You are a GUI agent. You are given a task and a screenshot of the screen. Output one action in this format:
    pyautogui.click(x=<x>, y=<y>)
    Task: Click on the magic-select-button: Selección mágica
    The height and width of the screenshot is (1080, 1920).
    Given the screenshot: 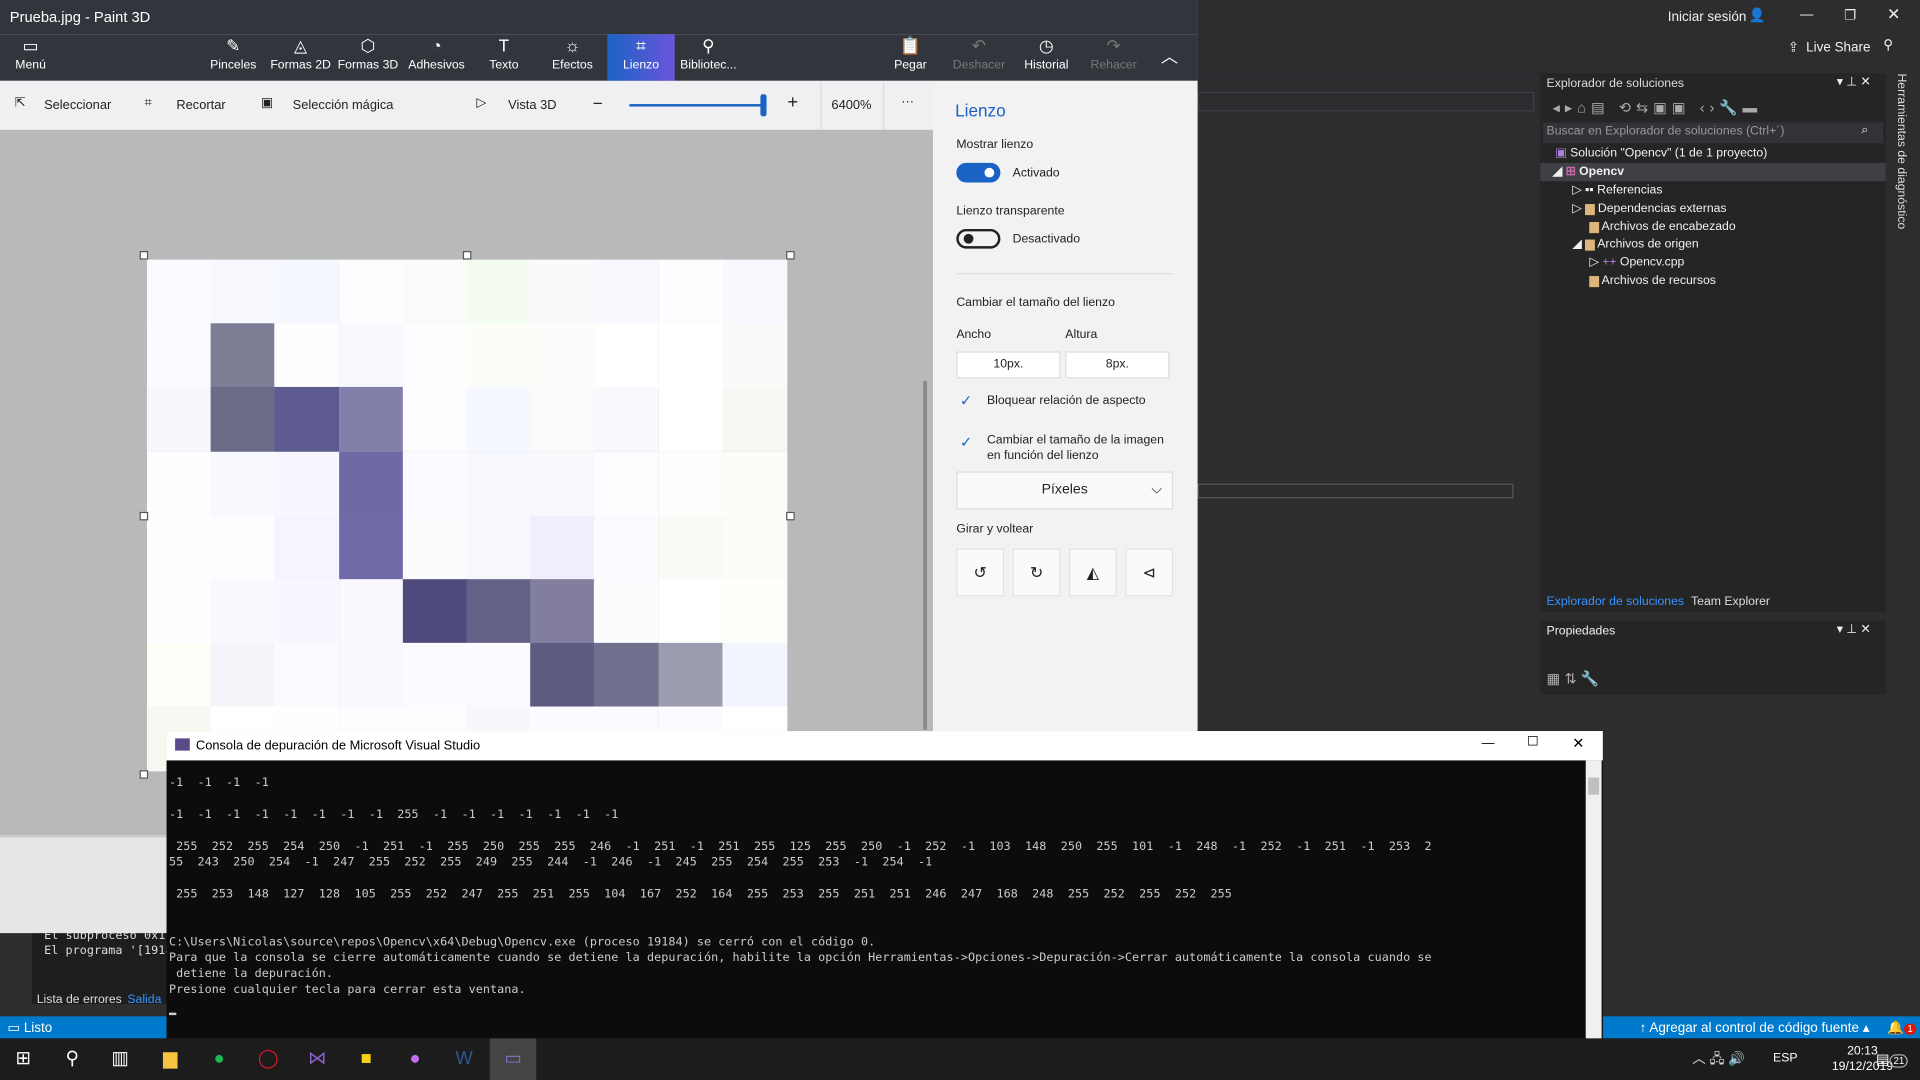 What is the action you would take?
    pyautogui.click(x=343, y=105)
    